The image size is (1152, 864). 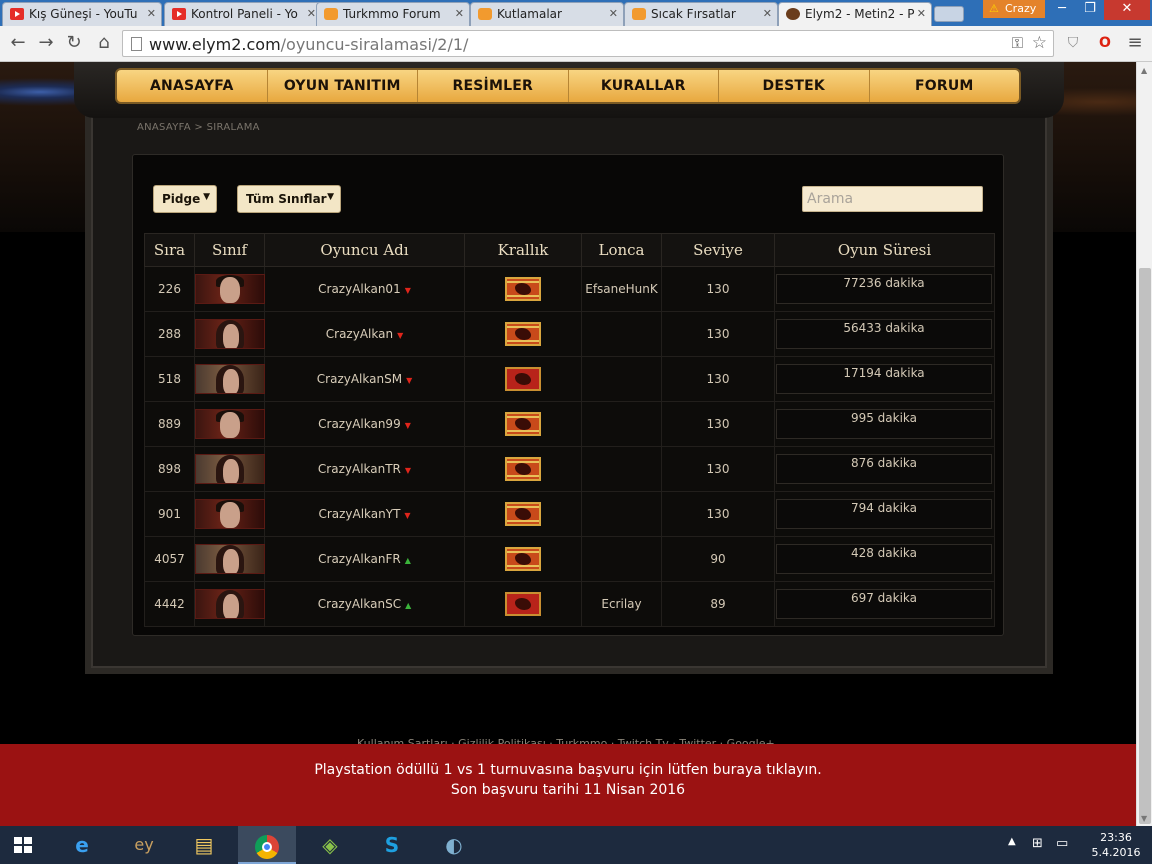 What do you see at coordinates (1012, 841) in the screenshot?
I see `tray-expand-icon: ▲` at bounding box center [1012, 841].